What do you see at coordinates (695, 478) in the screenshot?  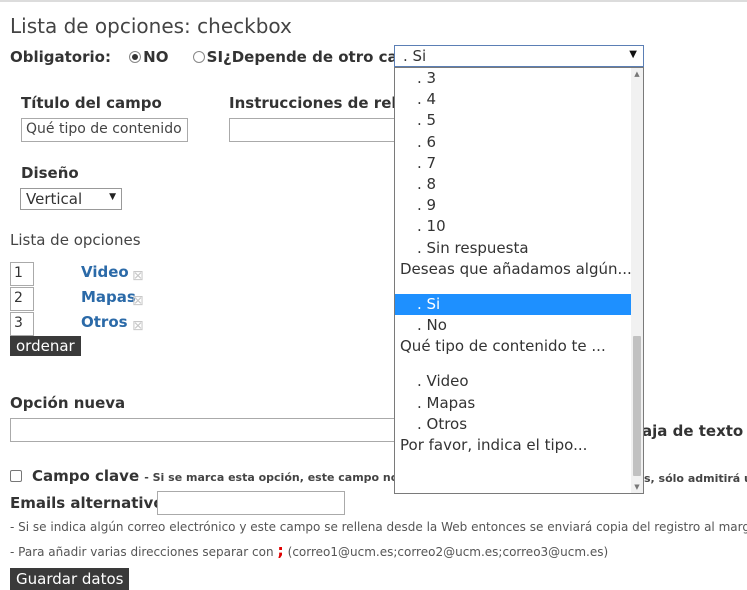 I see `key-field-note-tail: s, sólo admitirá ur` at bounding box center [695, 478].